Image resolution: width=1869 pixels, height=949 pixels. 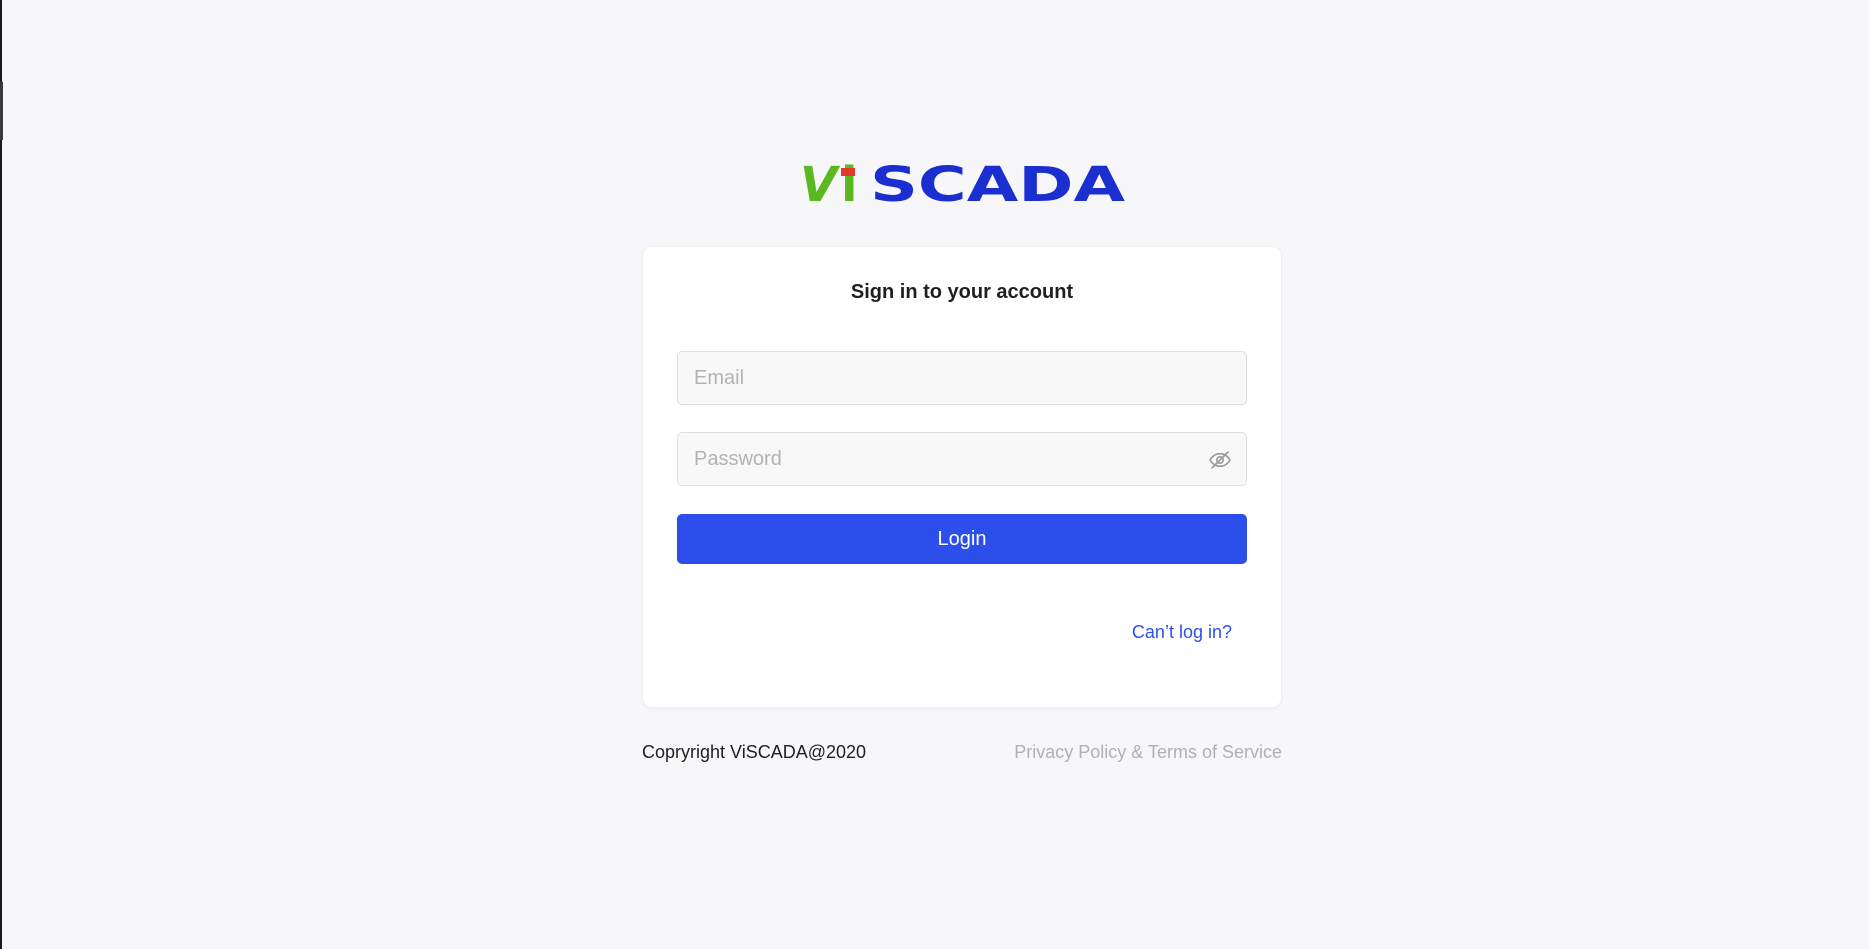 I want to click on login-button: Login, so click(x=962, y=539).